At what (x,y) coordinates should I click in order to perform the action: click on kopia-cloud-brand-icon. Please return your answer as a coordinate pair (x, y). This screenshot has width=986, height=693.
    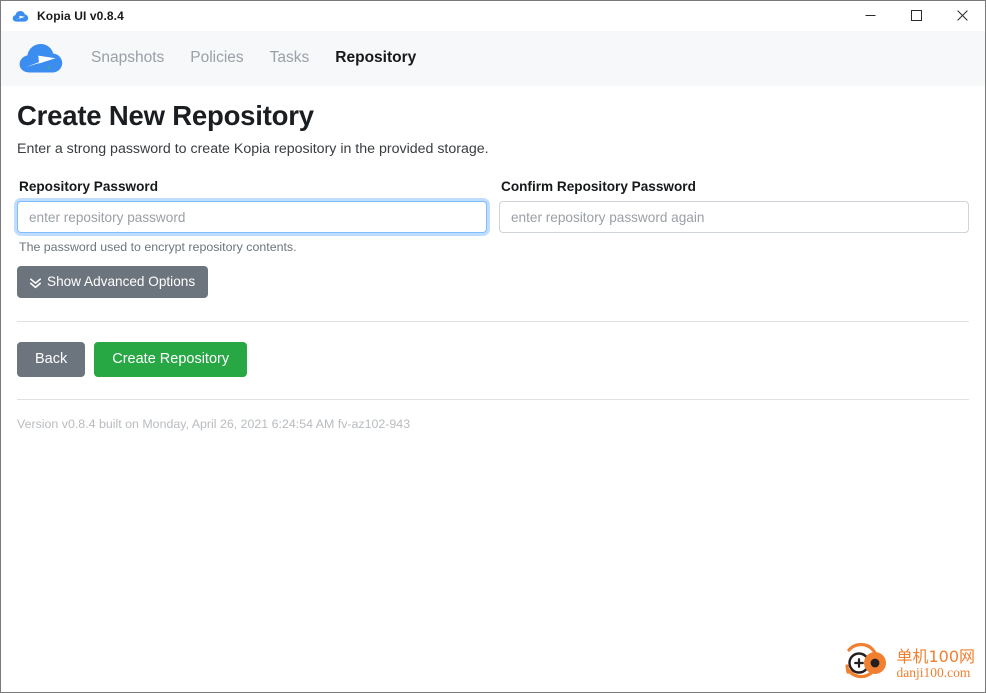
    Looking at the image, I should click on (40, 59).